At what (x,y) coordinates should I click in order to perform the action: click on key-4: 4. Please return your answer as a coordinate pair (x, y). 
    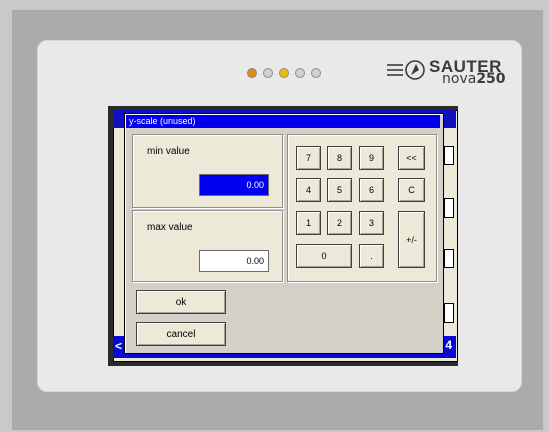
    Looking at the image, I should click on (308, 190).